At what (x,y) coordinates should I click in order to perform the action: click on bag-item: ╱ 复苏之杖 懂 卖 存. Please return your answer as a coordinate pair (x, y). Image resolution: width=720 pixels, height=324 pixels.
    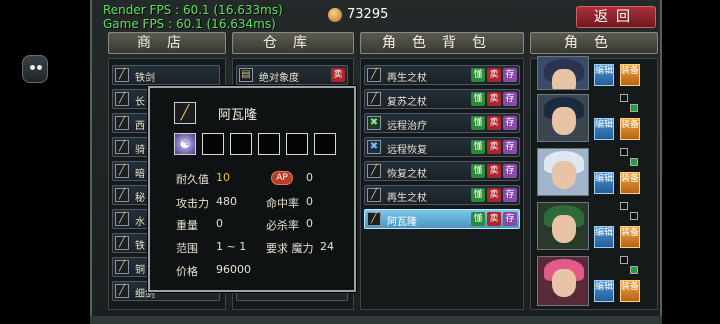
    Looking at the image, I should click on (442, 99).